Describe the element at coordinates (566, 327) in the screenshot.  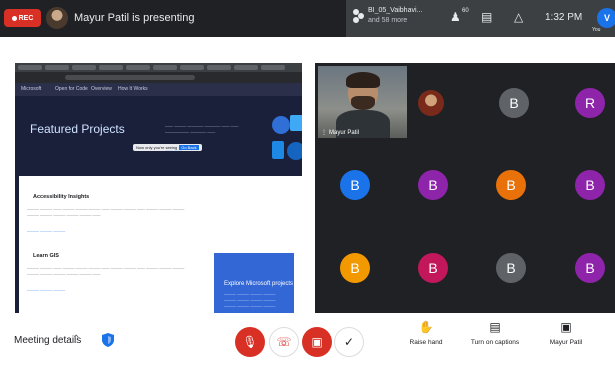
I see `present-icon: ▣` at that location.